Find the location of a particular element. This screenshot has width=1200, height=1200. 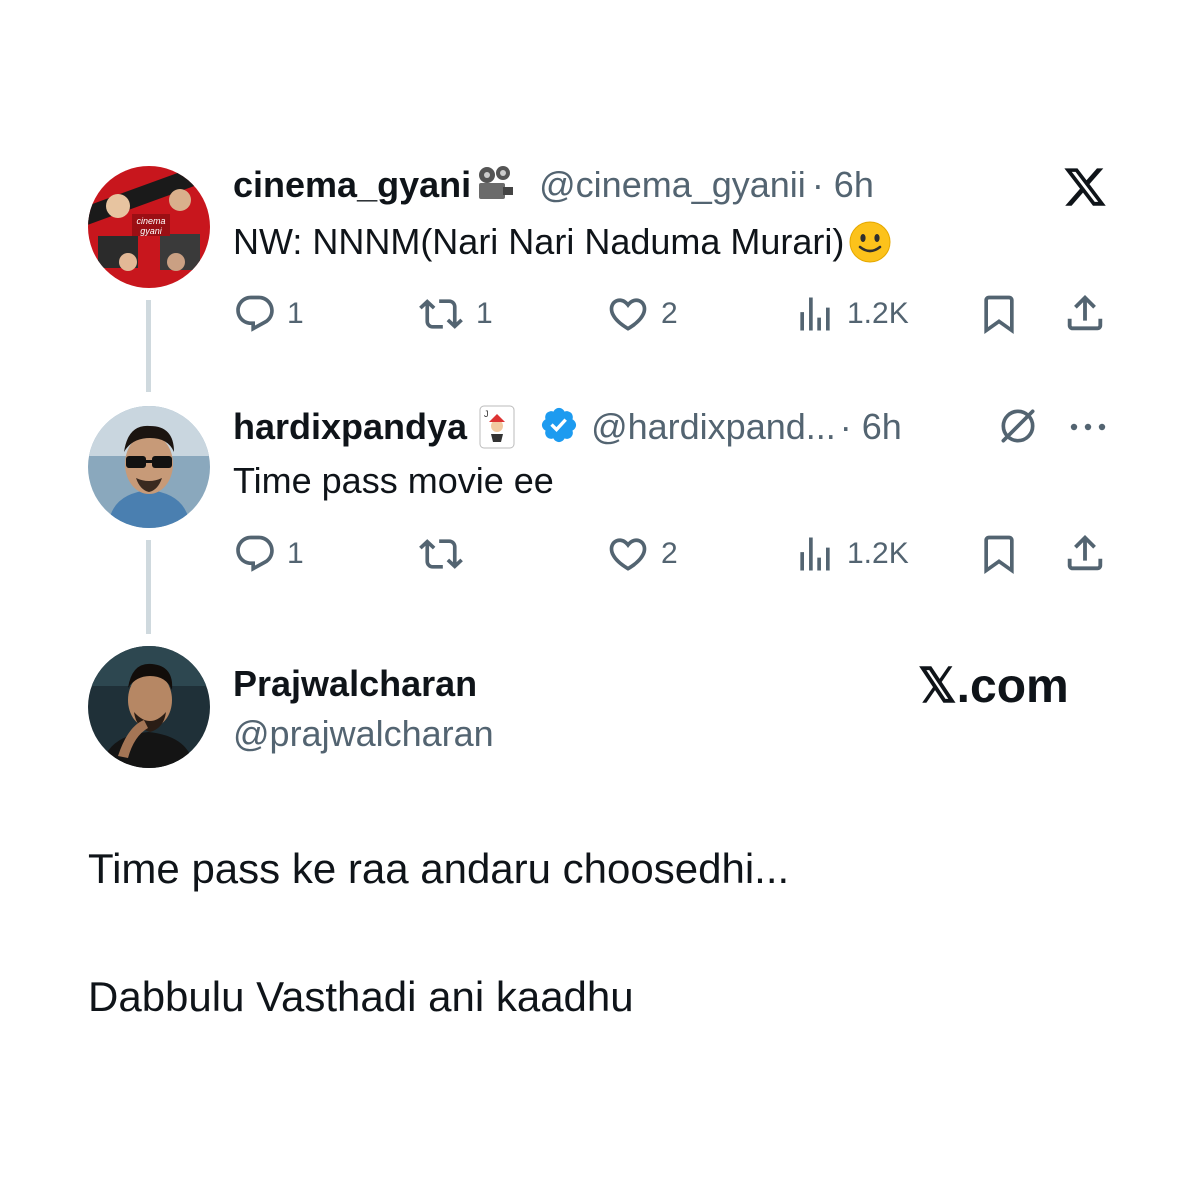

brand-text: 𝕏.com is located at coordinates (993, 686).